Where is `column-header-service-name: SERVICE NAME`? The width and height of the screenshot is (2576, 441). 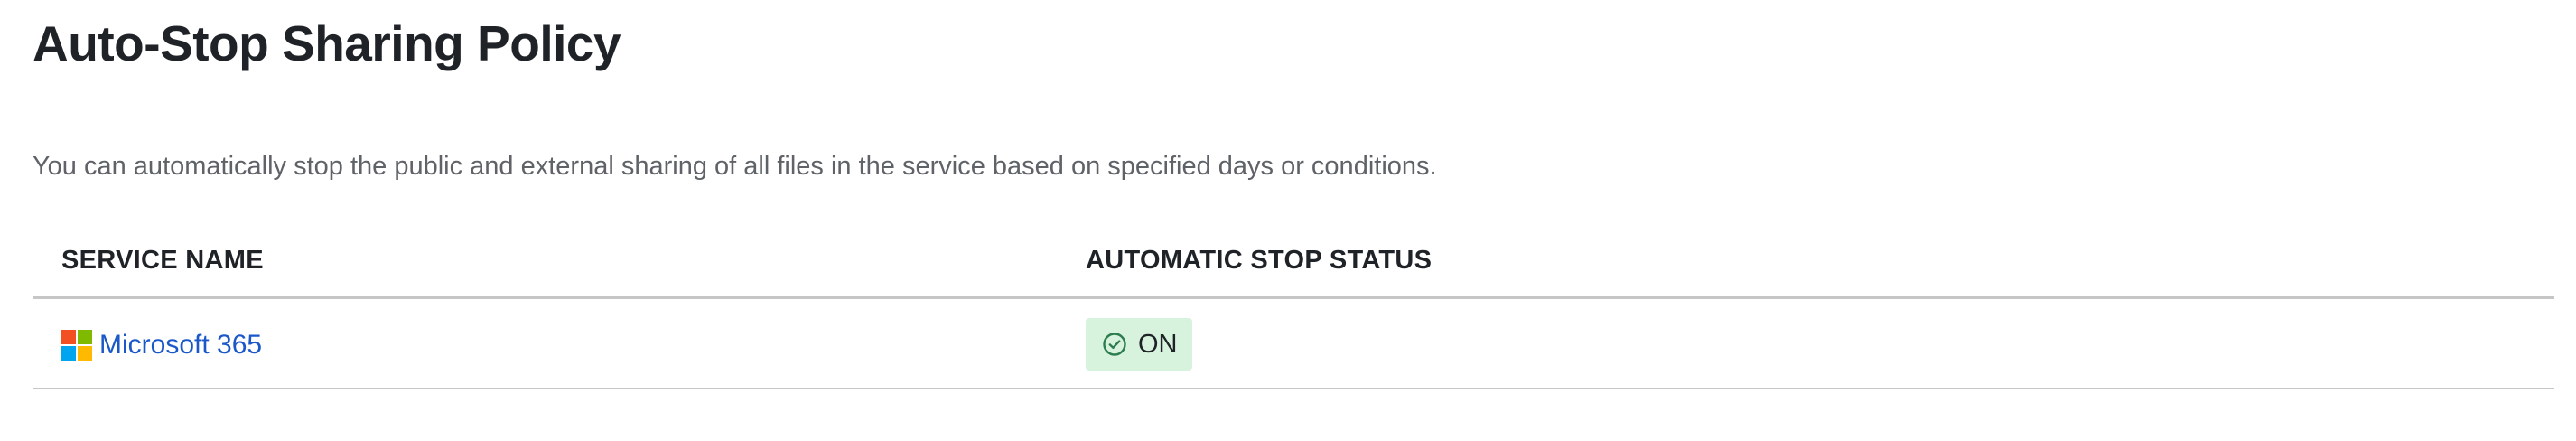 column-header-service-name: SERVICE NAME is located at coordinates (162, 260).